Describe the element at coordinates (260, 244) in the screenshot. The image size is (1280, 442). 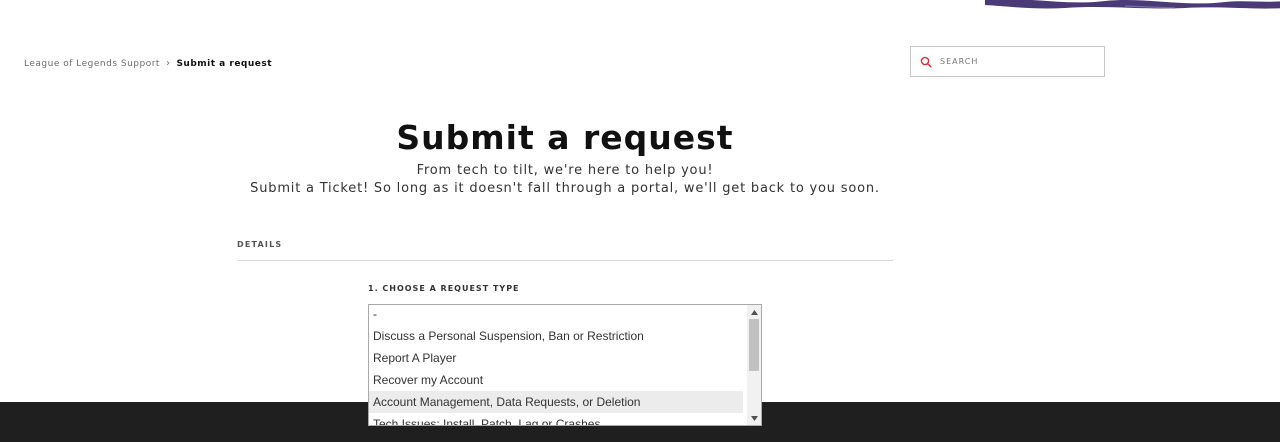
I see `details-section-label: DETAILS` at that location.